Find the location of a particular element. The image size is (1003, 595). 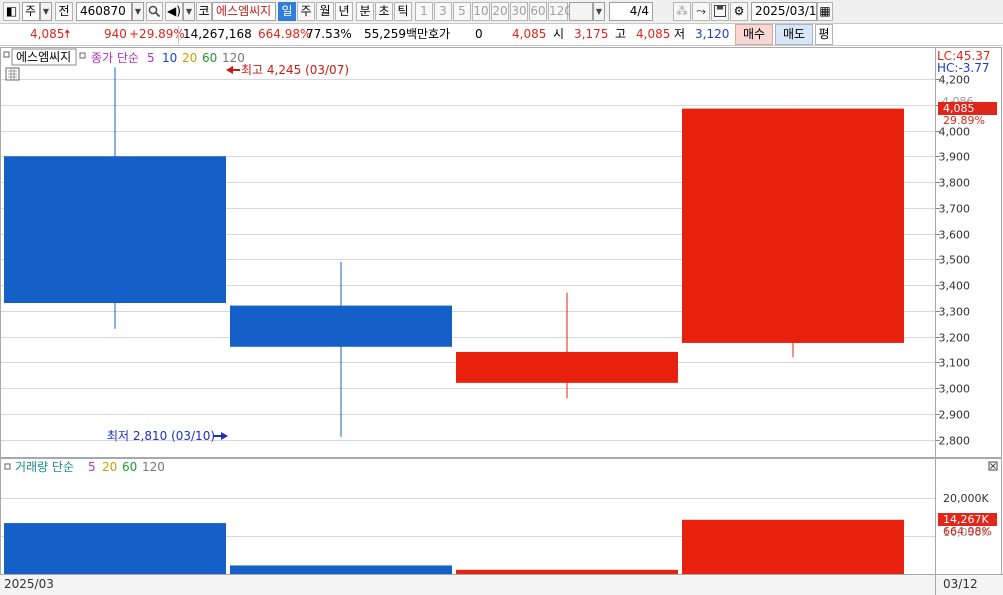

info-divider is located at coordinates (178, 35).